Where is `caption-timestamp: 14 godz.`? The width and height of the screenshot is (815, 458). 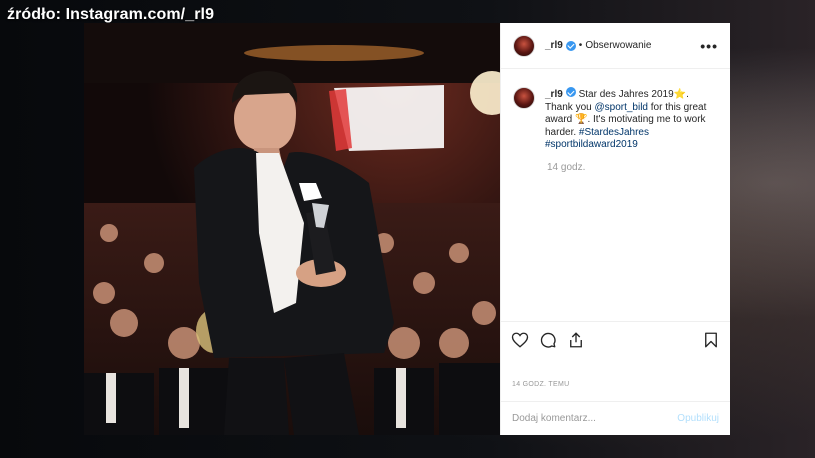
caption-timestamp: 14 godz. is located at coordinates (566, 167).